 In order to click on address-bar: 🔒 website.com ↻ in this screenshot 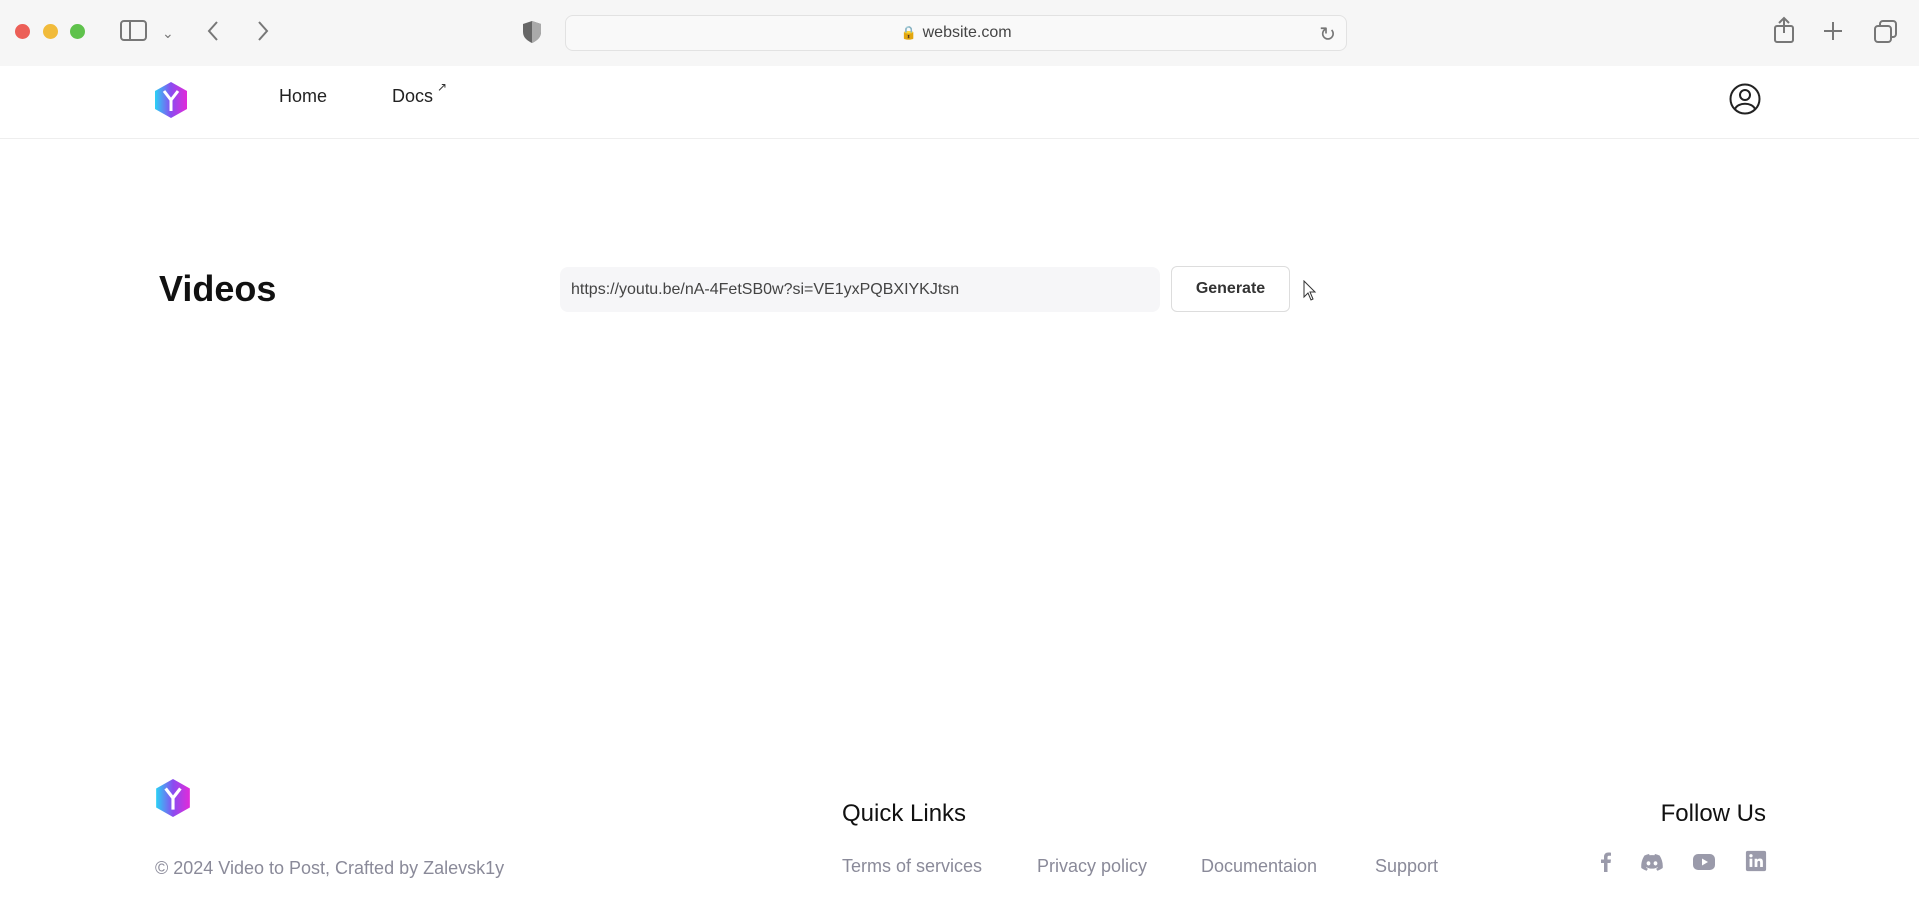, I will do `click(956, 33)`.